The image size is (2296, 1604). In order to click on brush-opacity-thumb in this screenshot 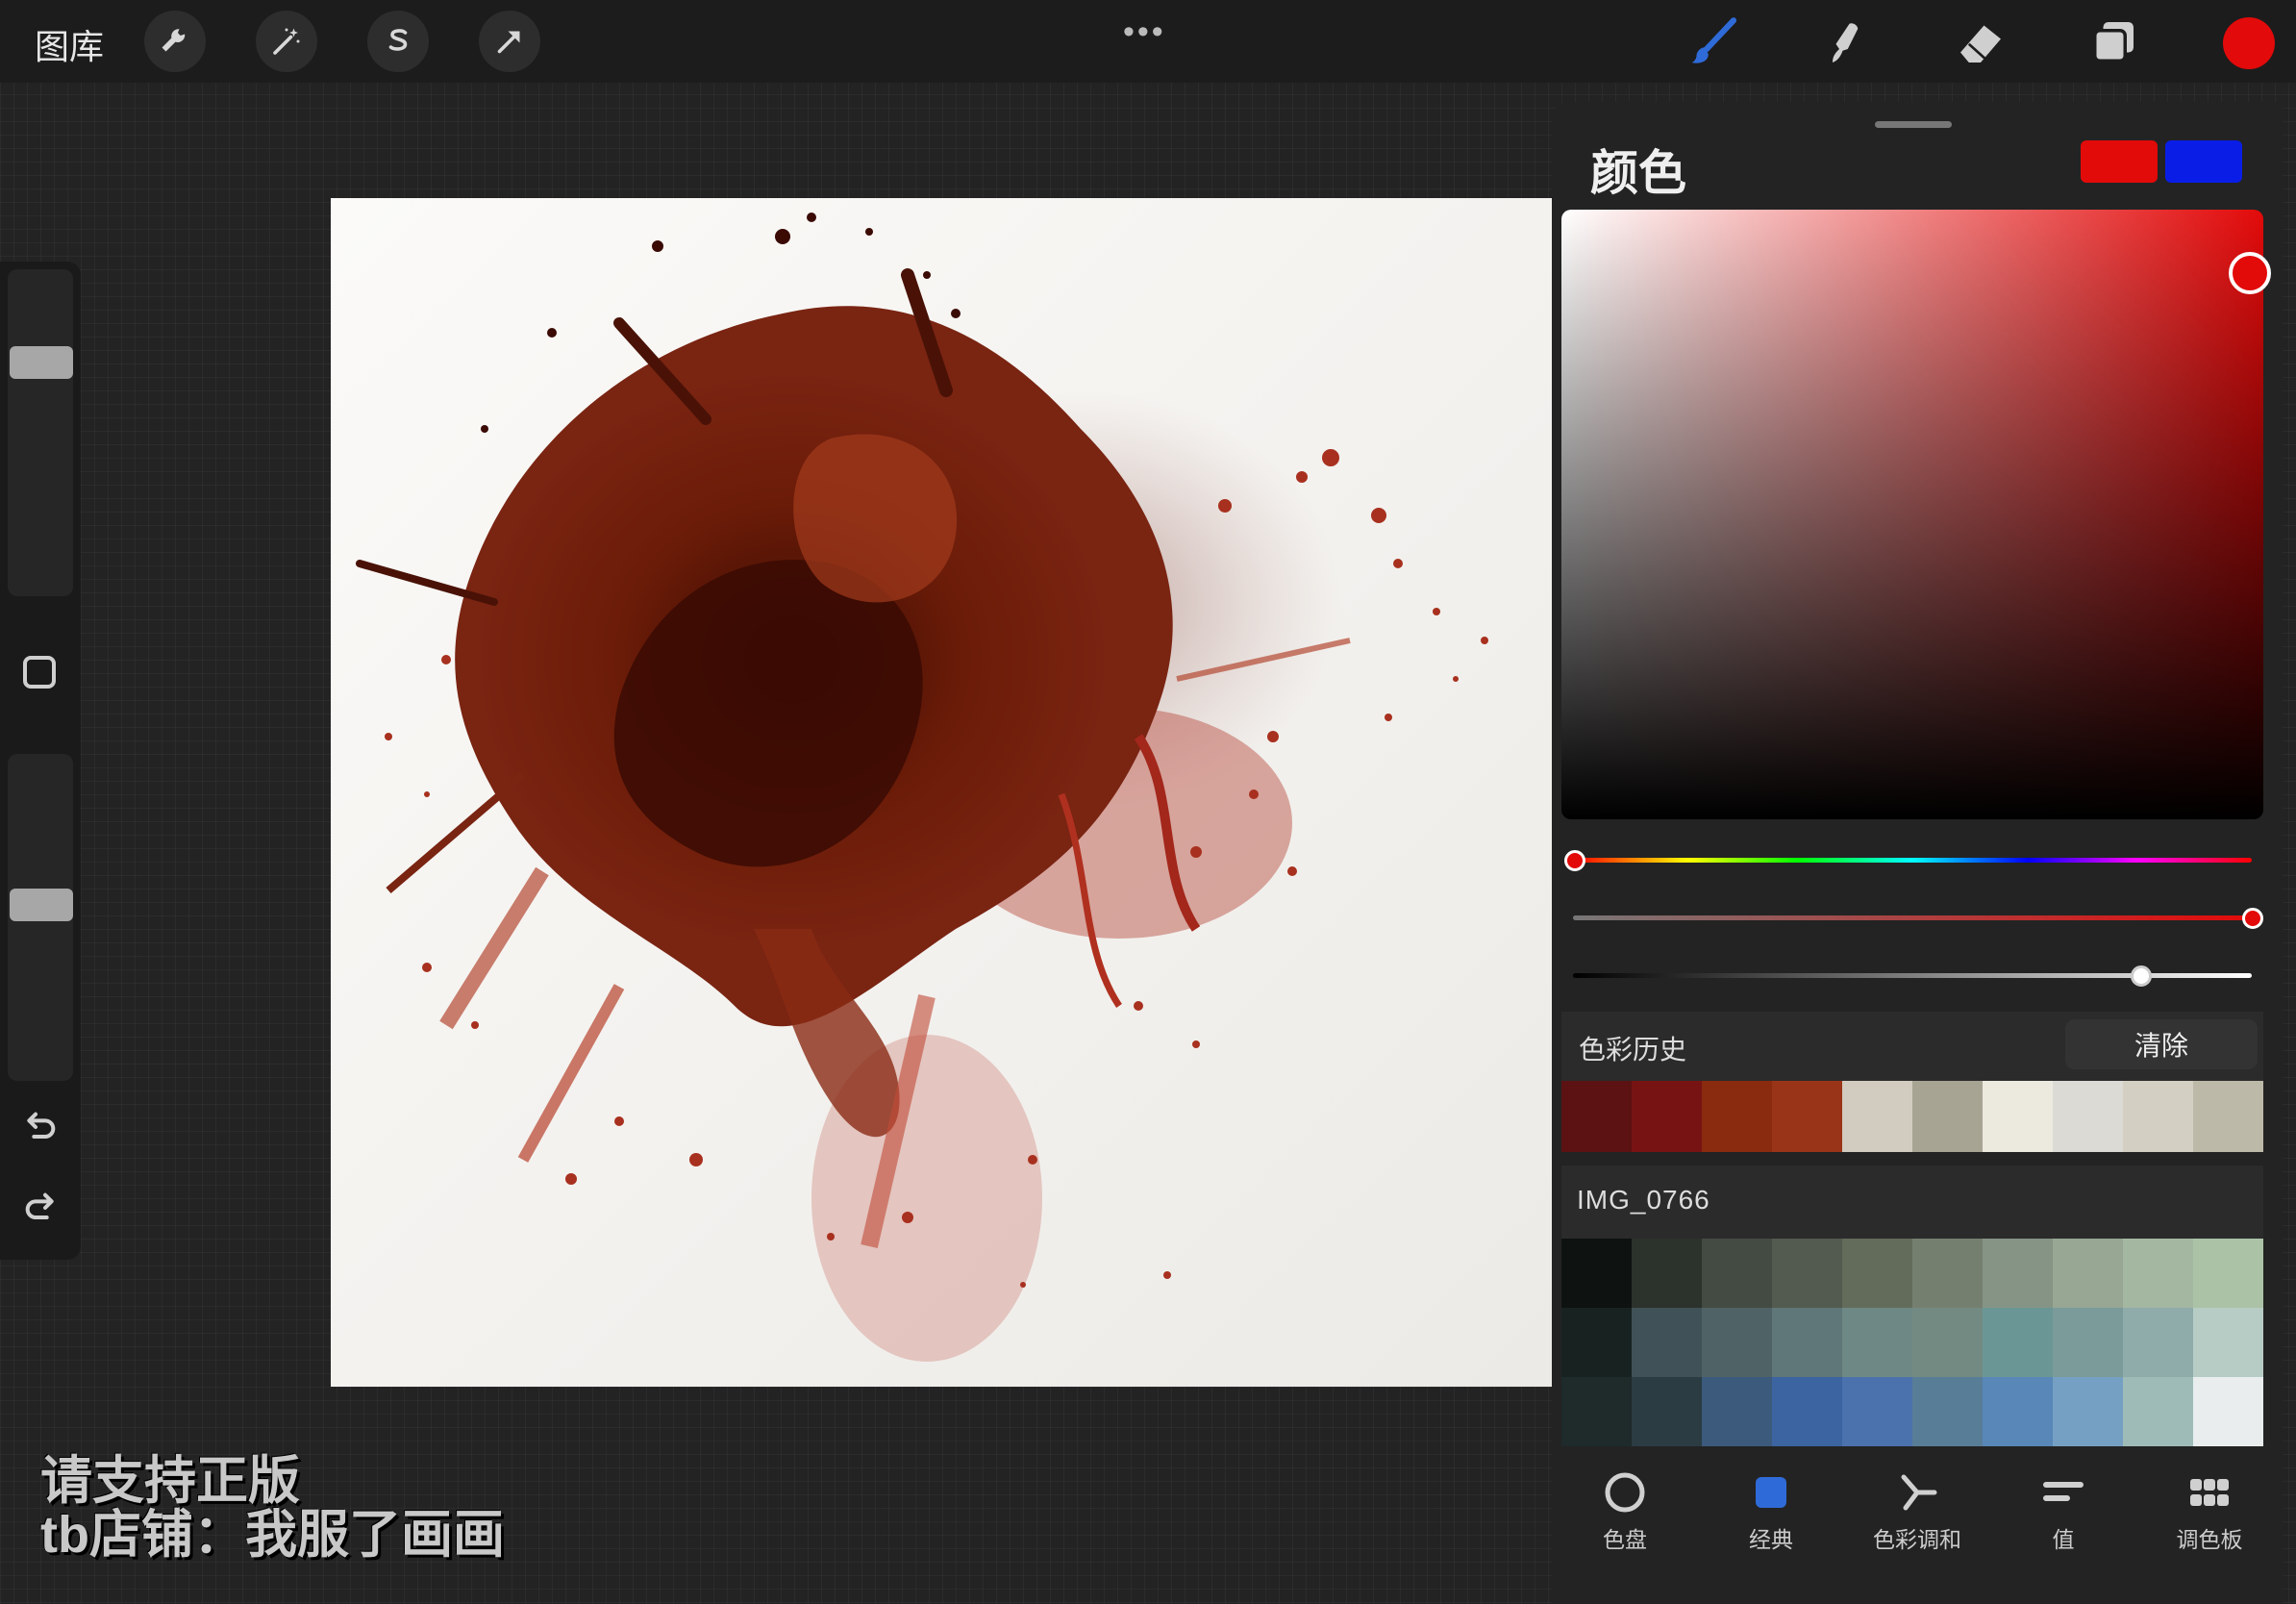, I will do `click(41, 905)`.